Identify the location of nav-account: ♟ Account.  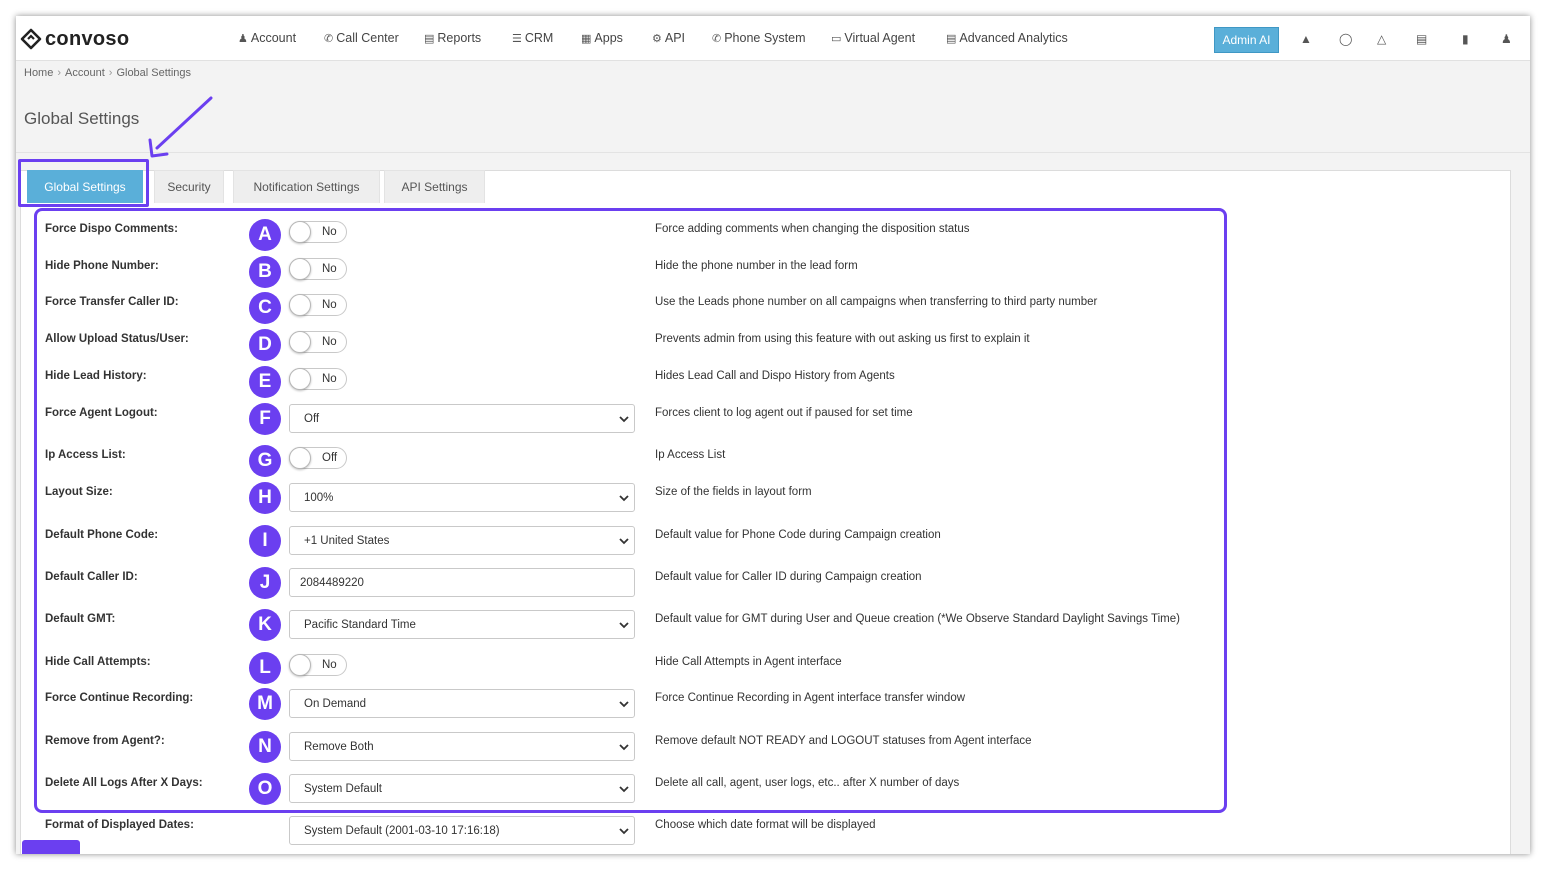
(267, 38).